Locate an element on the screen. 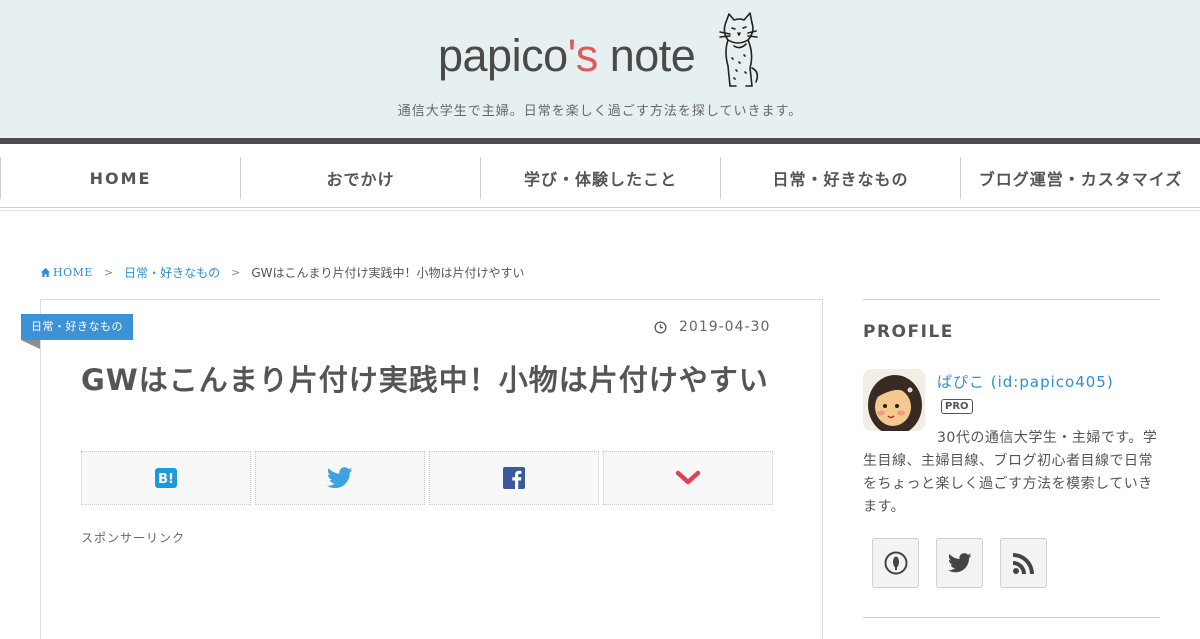  logo-tail: note is located at coordinates (646, 55).